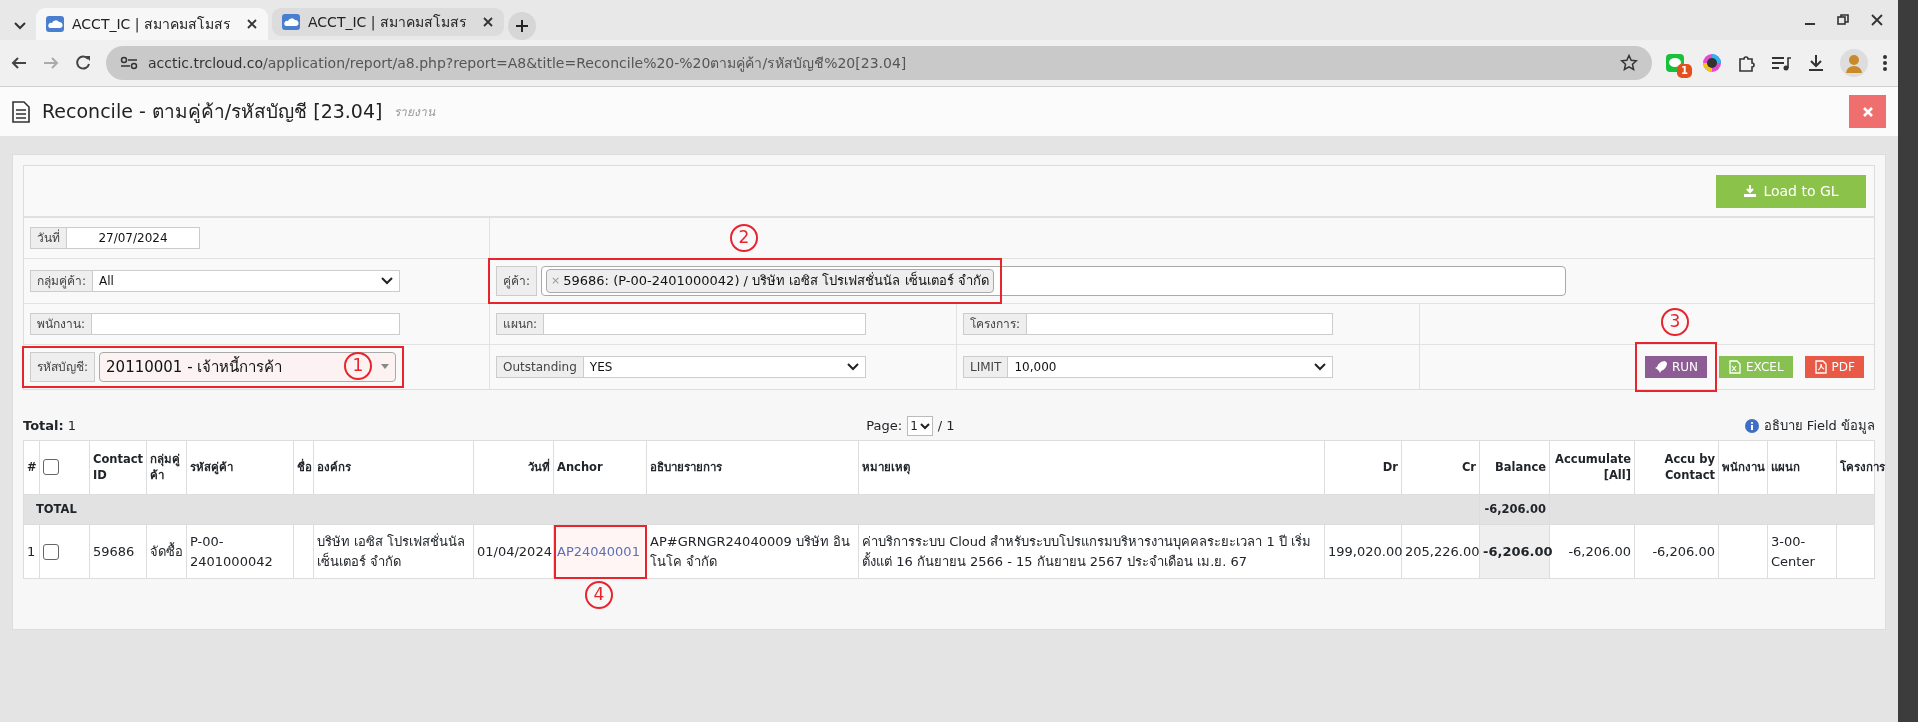 This screenshot has width=1918, height=722. What do you see at coordinates (1785, 466) in the screenshot?
I see `column-header: แผนก` at bounding box center [1785, 466].